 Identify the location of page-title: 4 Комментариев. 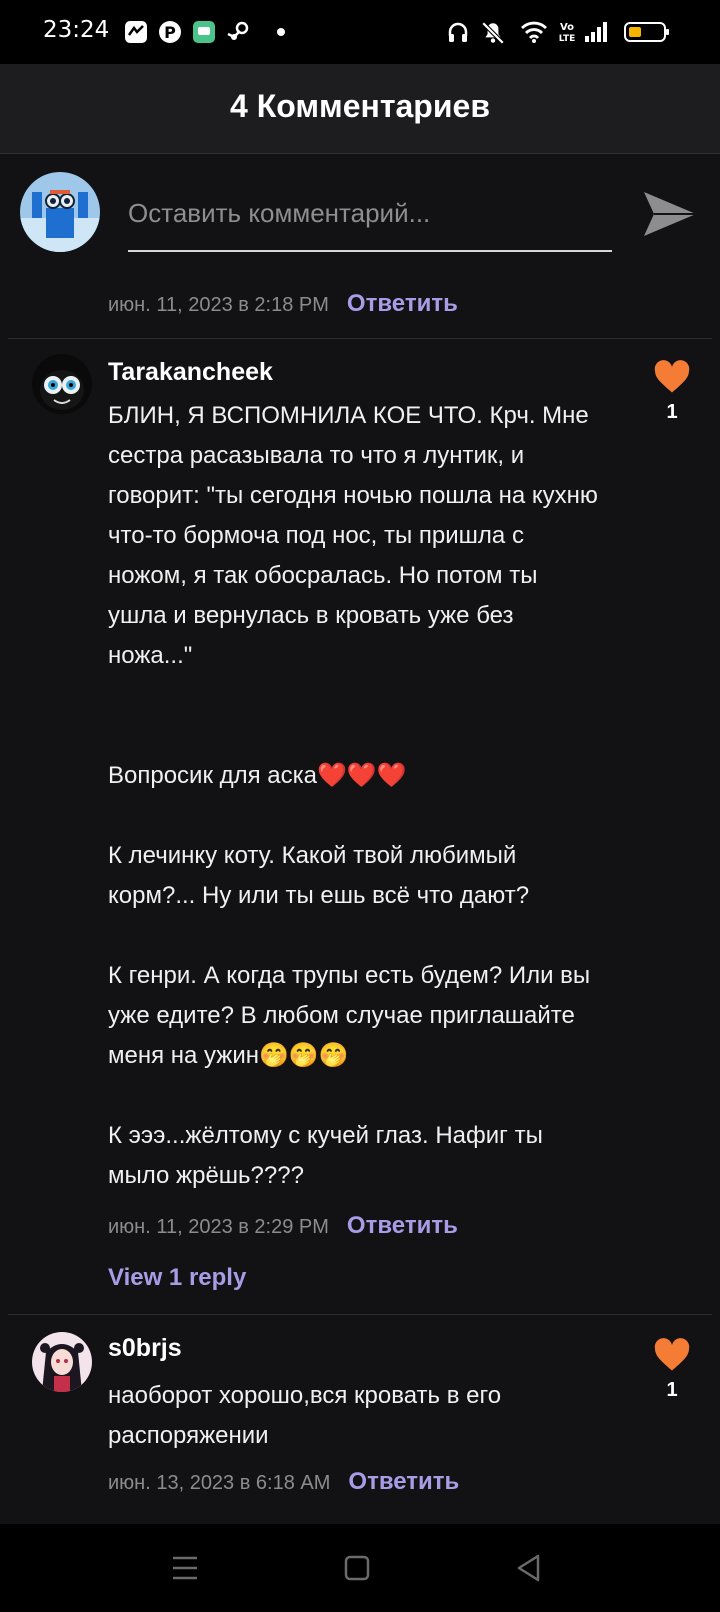
(360, 106).